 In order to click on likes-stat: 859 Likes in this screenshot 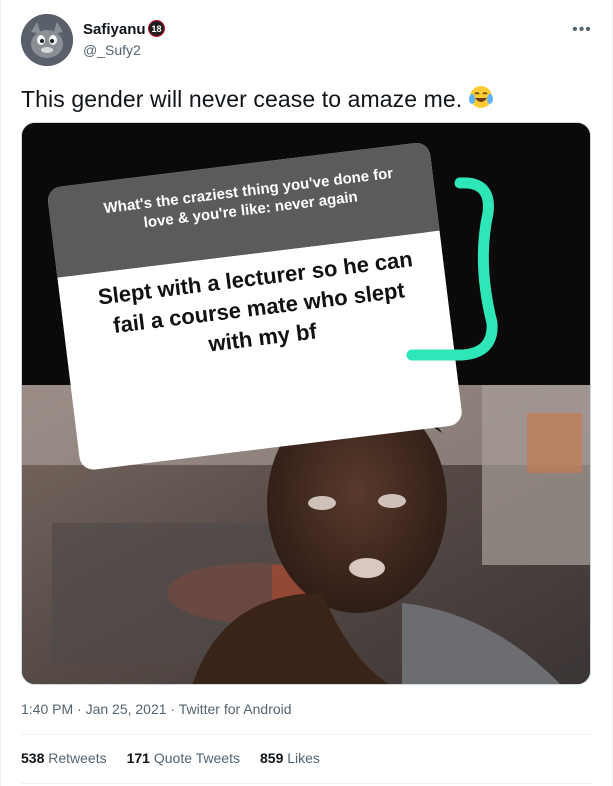, I will do `click(290, 758)`.